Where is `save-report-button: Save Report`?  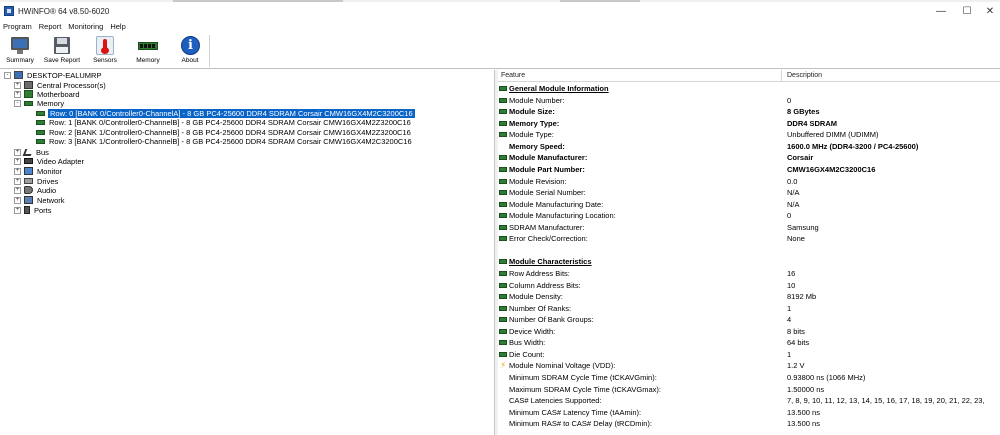
save-report-button: Save Report is located at coordinates (62, 52).